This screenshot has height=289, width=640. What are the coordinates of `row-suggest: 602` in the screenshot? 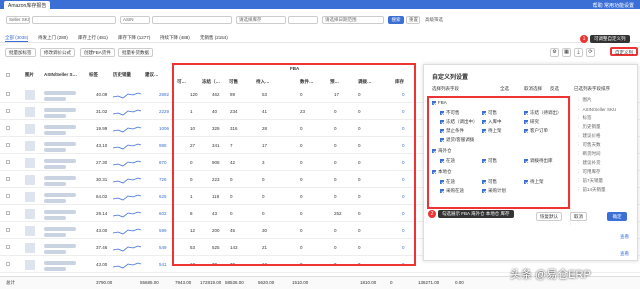 It's located at (163, 213).